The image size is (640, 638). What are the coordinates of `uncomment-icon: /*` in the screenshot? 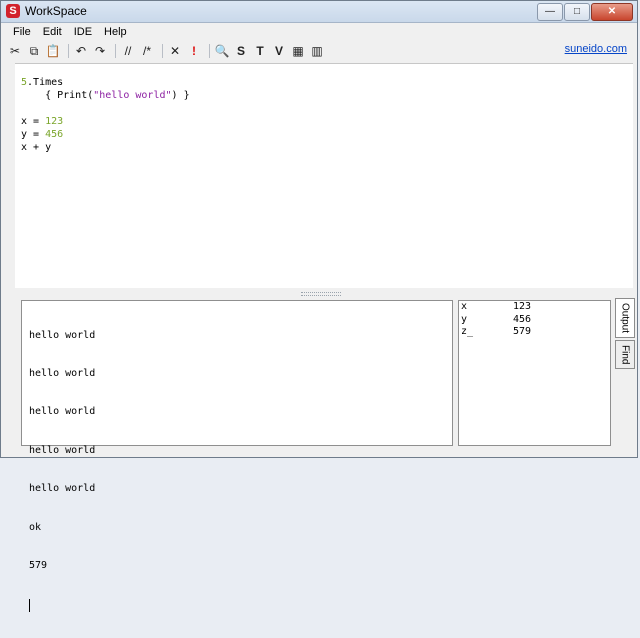 It's located at (147, 51).